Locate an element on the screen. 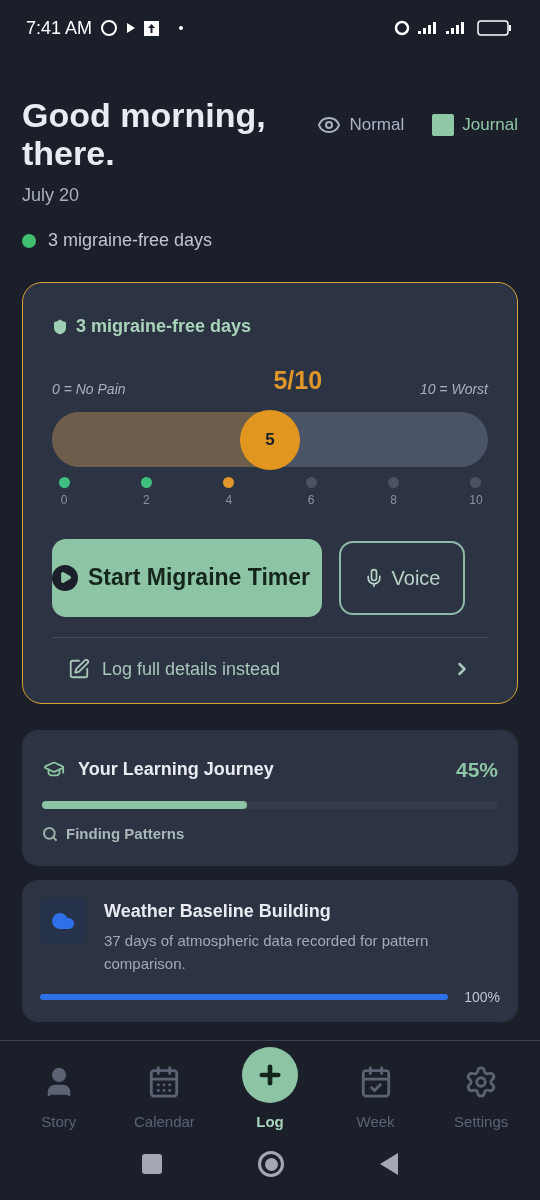 This screenshot has width=540, height=1200. mode-toggle: Normal is located at coordinates (361, 125).